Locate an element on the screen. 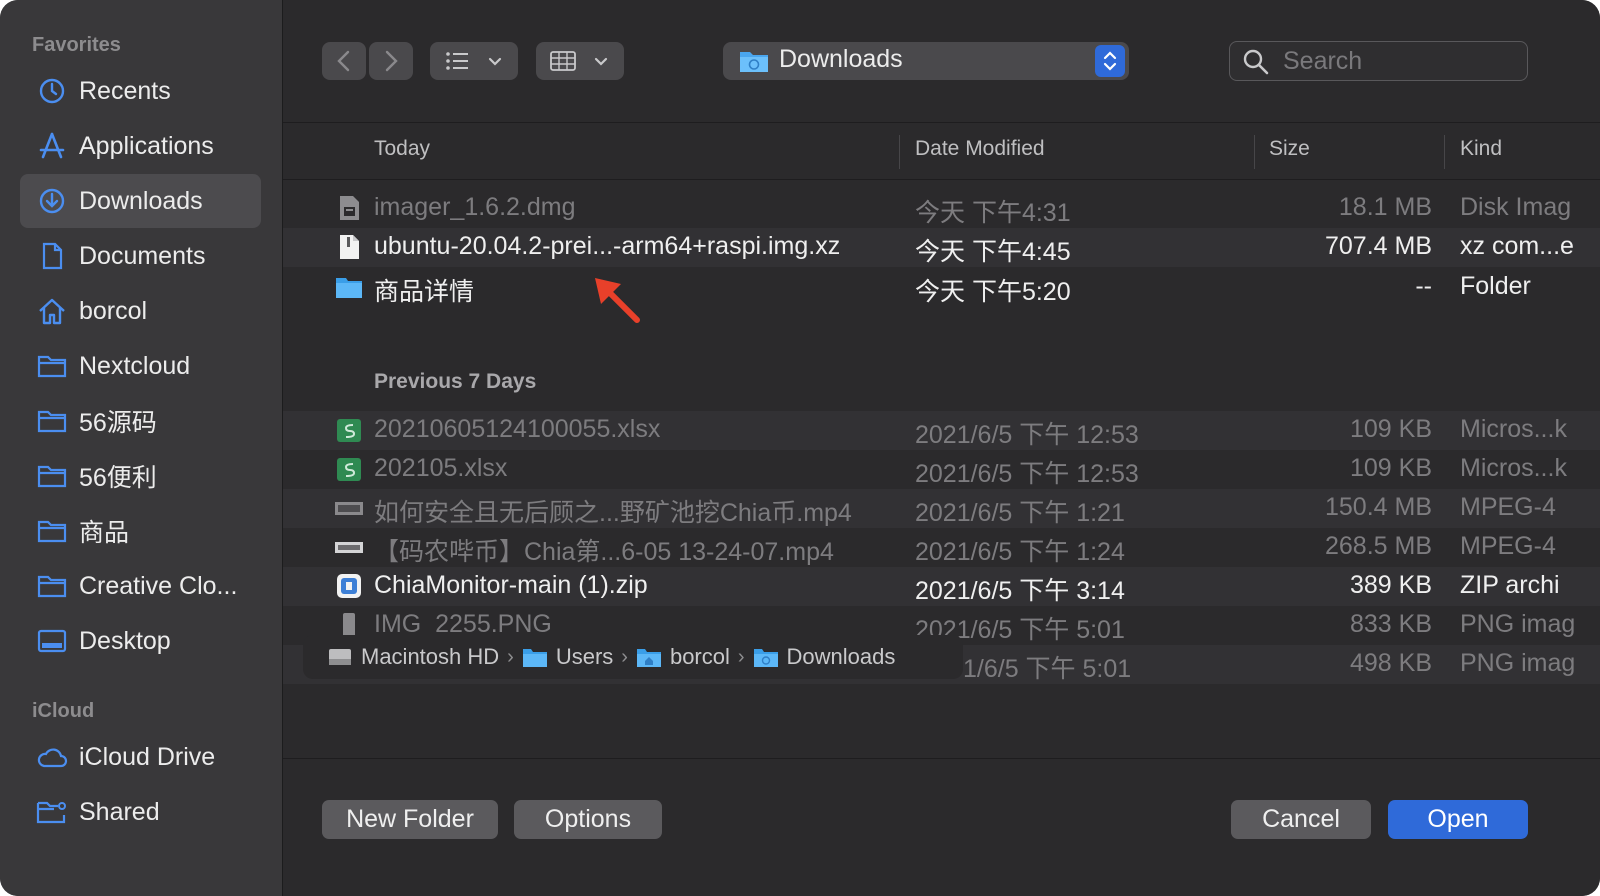  back-button is located at coordinates (344, 61).